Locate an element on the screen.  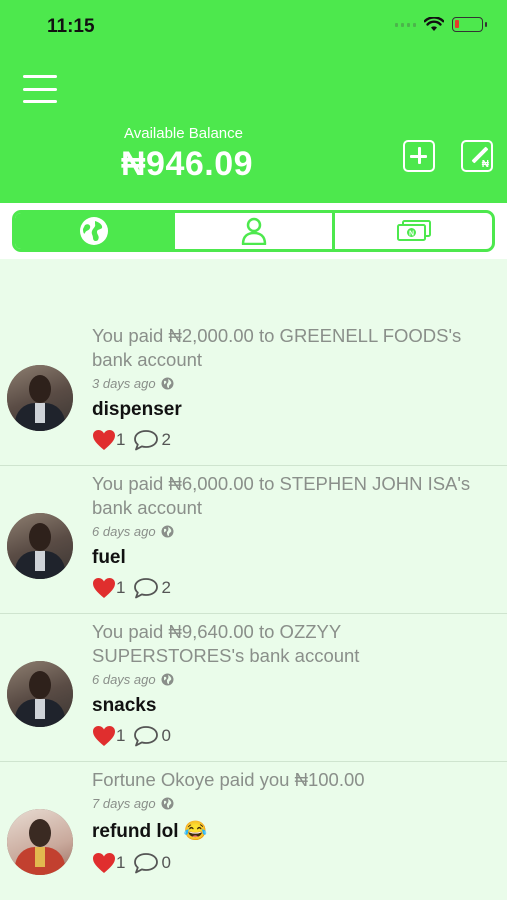
svg-text: N is located at coordinates (410, 234).